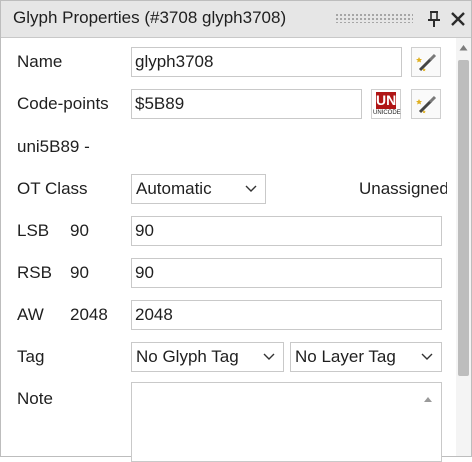 This screenshot has height=462, width=472. I want to click on layer-tag-dropdown: No Layer Tag, so click(366, 357).